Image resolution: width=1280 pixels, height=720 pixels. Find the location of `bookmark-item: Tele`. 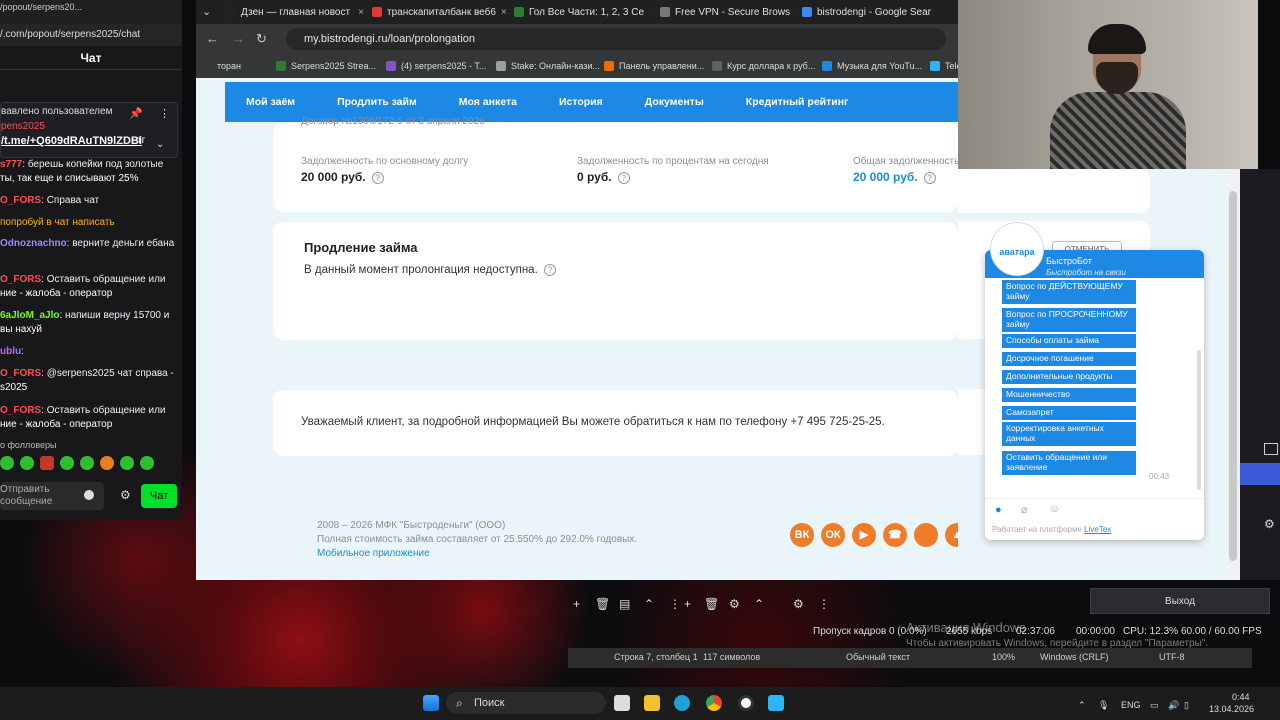

bookmark-item: Tele is located at coordinates (944, 66).